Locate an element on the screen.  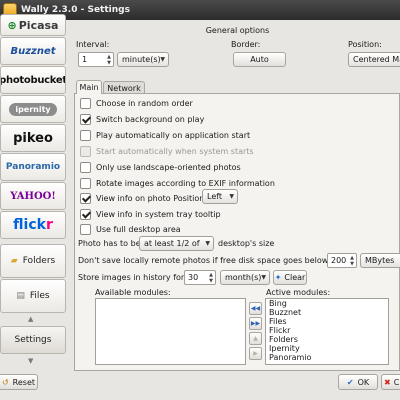
picasa-logo: Picasa is located at coordinates (38, 25).